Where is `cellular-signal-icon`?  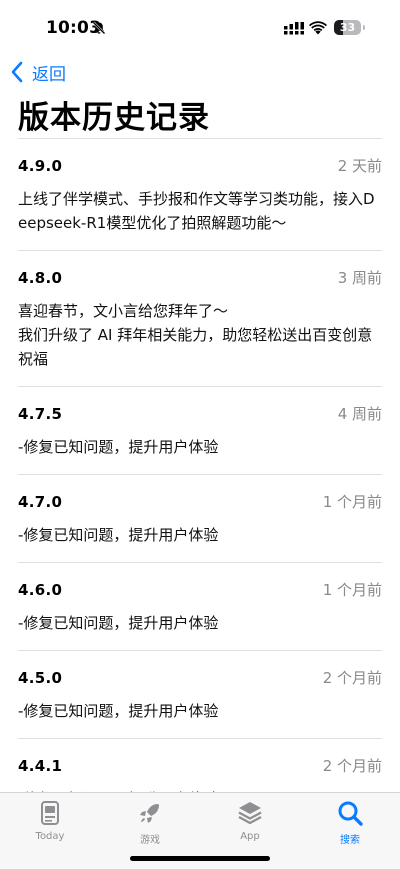 cellular-signal-icon is located at coordinates (294, 28).